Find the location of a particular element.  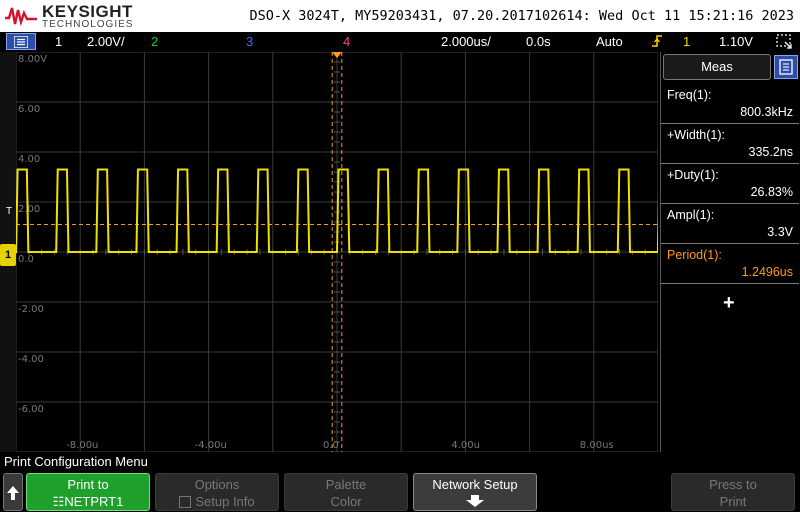

main-menu-button is located at coordinates (21, 41).